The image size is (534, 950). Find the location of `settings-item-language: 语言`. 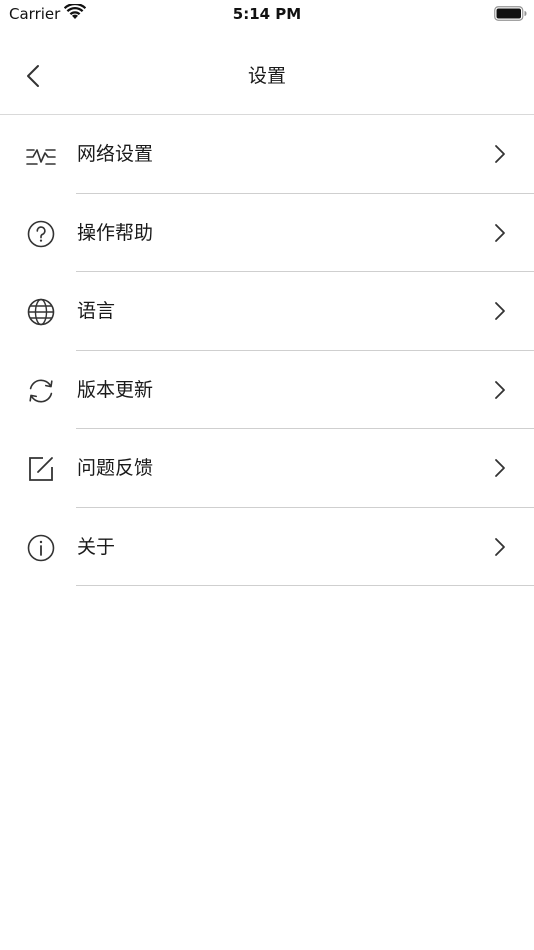

settings-item-language: 语言 is located at coordinates (267, 311).